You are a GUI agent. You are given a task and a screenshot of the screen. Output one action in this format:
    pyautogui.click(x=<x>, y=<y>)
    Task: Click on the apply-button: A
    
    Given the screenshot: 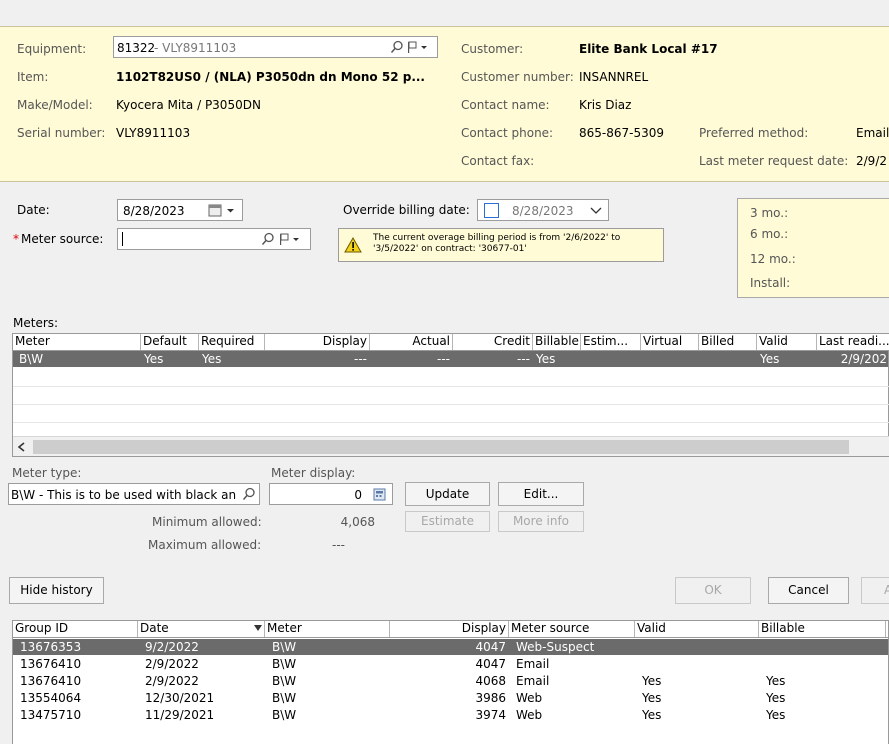 What is the action you would take?
    pyautogui.click(x=875, y=590)
    